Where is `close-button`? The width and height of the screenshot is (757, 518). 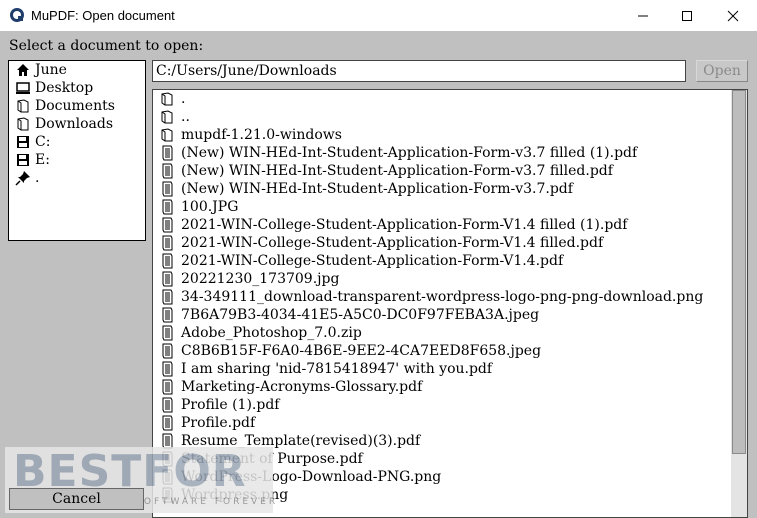 close-button is located at coordinates (733, 15).